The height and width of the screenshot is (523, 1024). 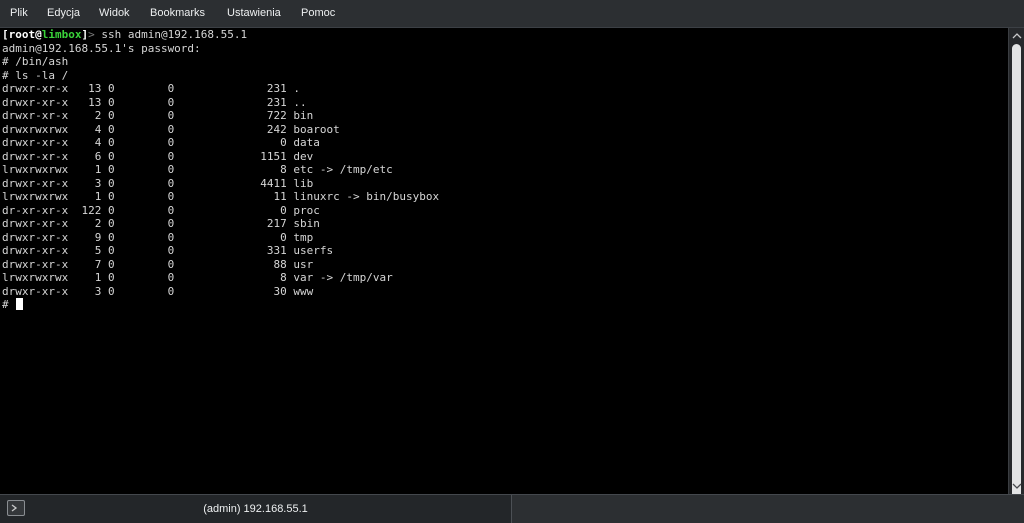 What do you see at coordinates (151, 88) in the screenshot?
I see `terminal-line: drwxr-xr-x 13 0 0 231 .` at bounding box center [151, 88].